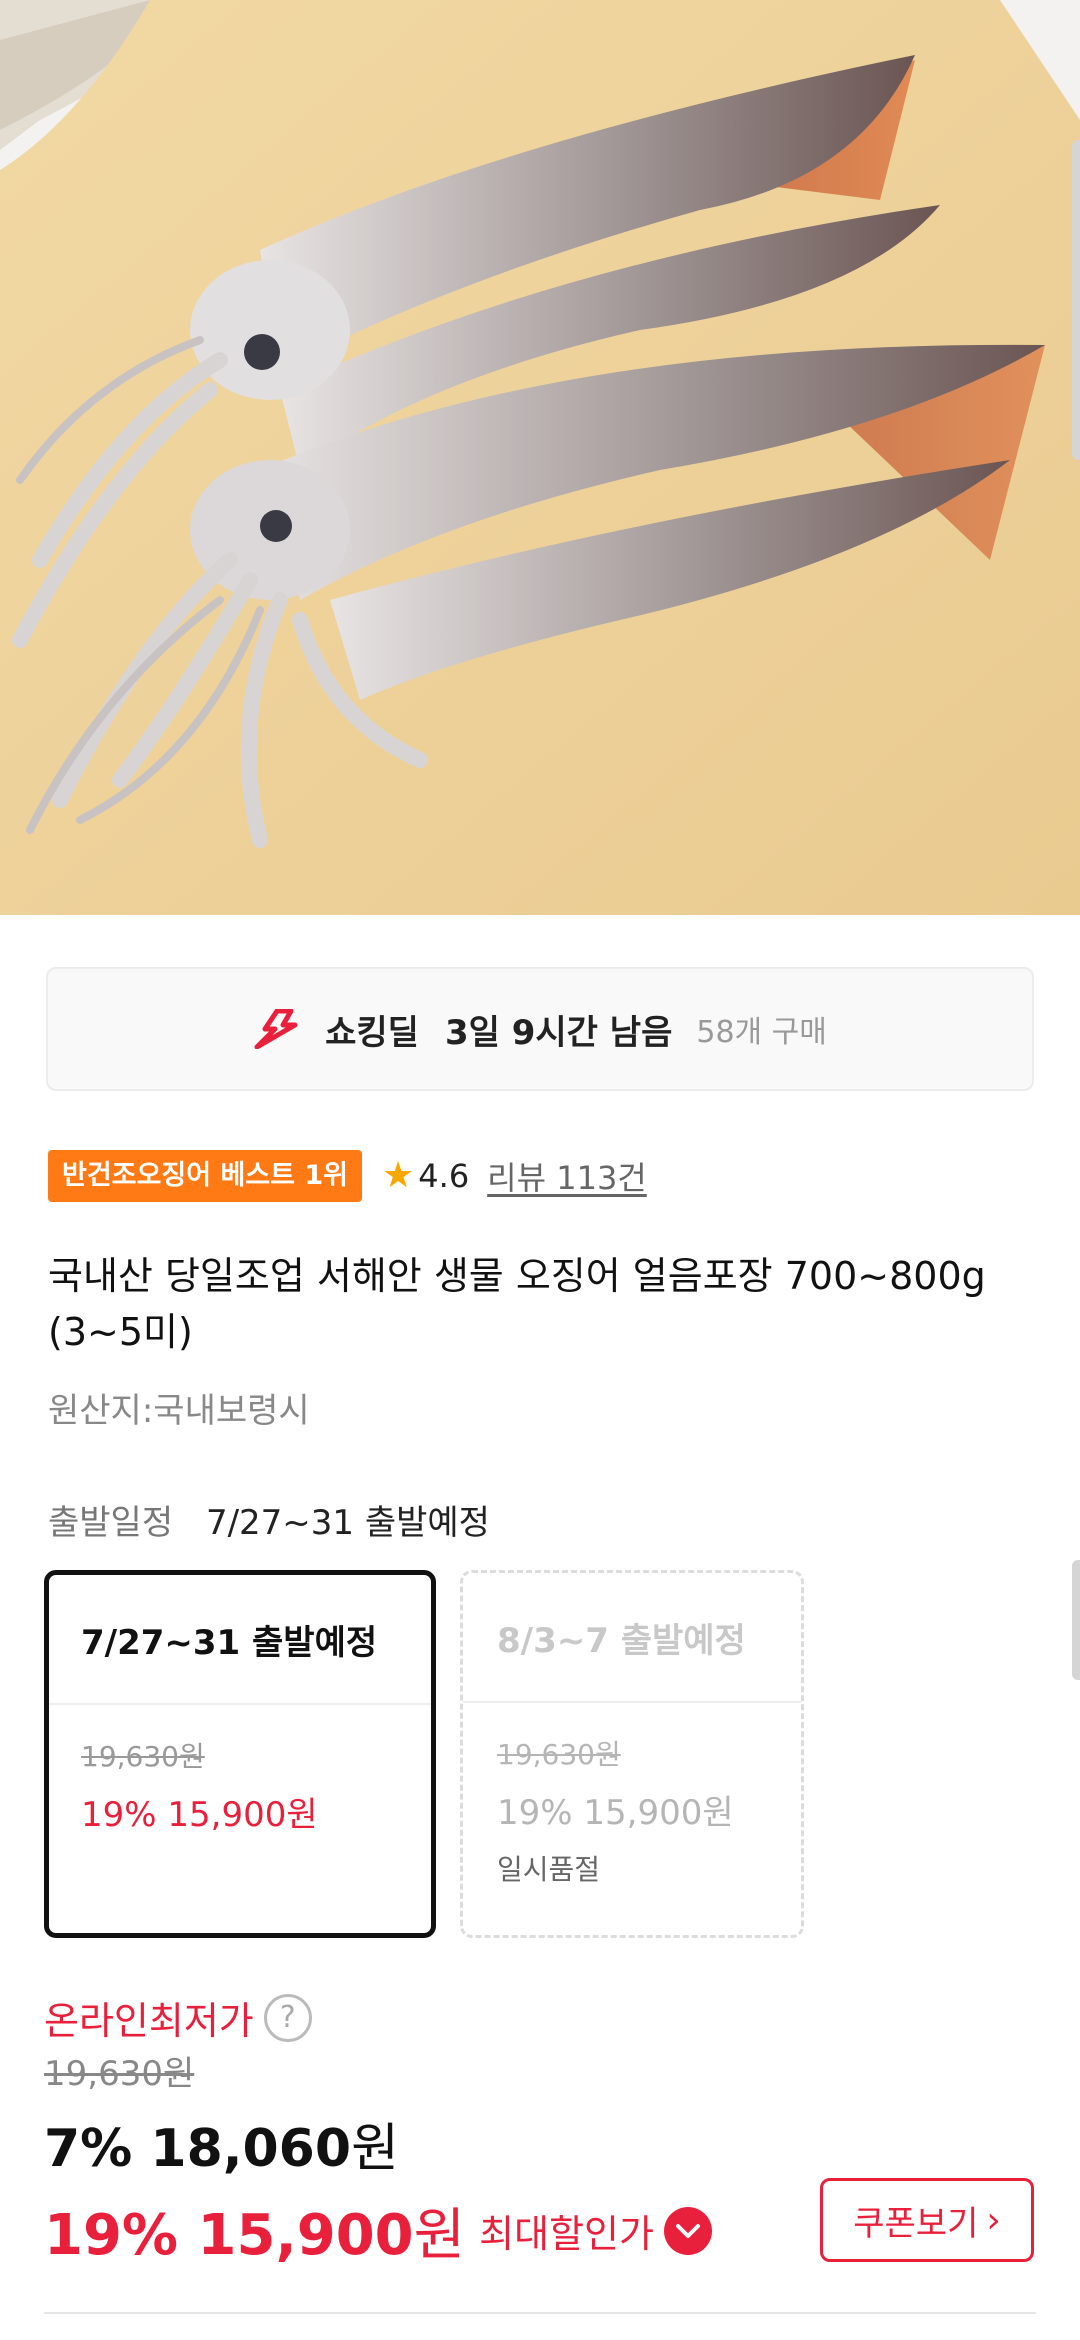 This screenshot has height=2340, width=1080. What do you see at coordinates (558, 1032) in the screenshot?
I see `deal-time-left: 3일 9시간 남음` at bounding box center [558, 1032].